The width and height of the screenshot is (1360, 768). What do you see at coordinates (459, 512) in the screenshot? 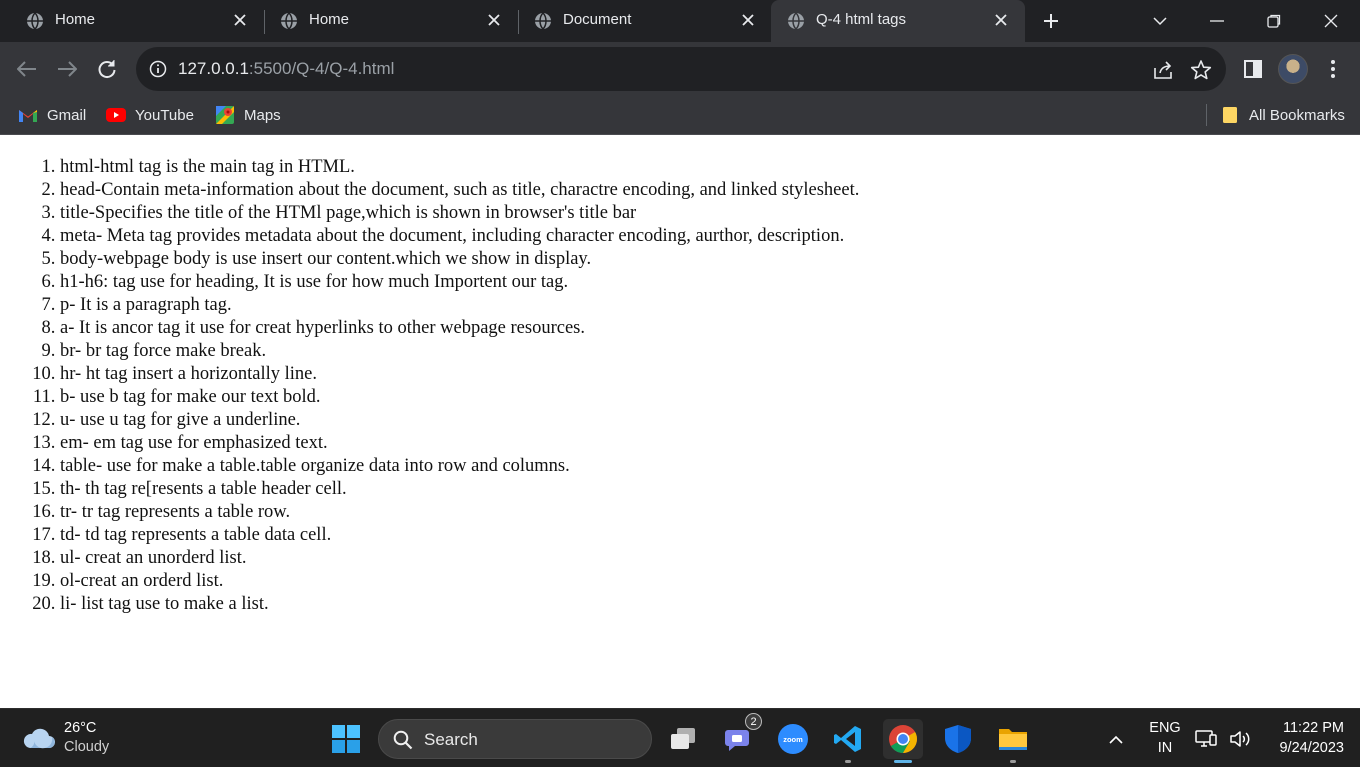
I see `list-item: tr- tr tag represents a table row.` at bounding box center [459, 512].